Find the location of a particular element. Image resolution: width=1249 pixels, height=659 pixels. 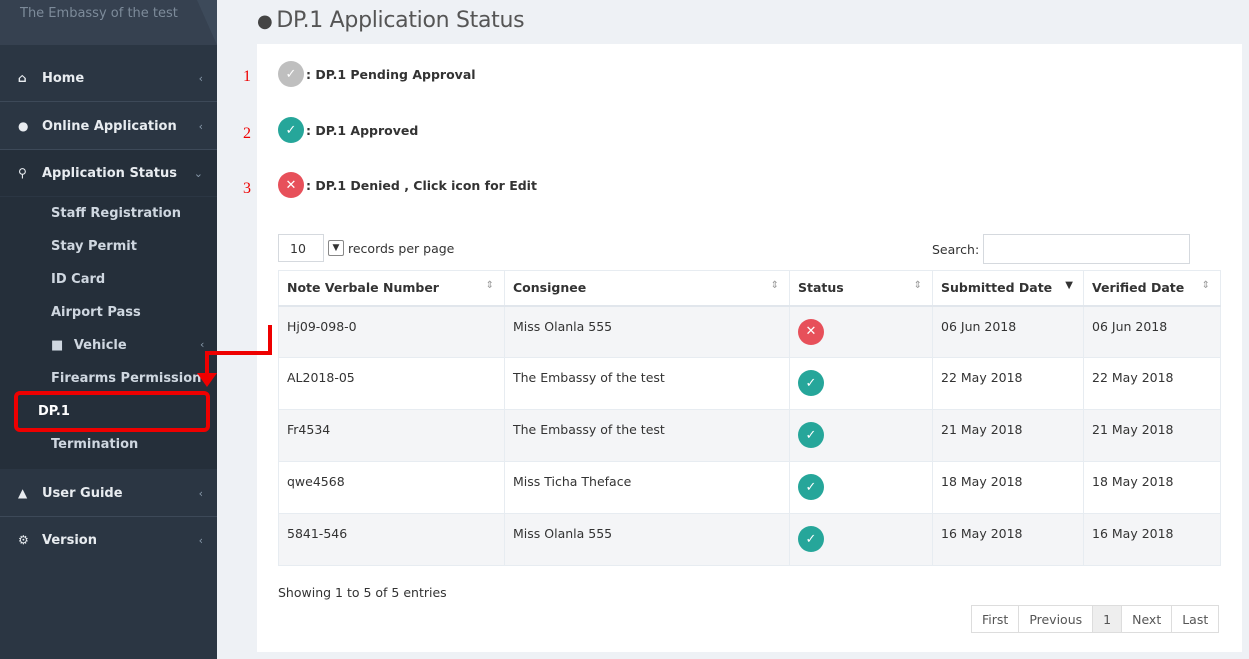

home-icon: ⌂ is located at coordinates (22, 78).